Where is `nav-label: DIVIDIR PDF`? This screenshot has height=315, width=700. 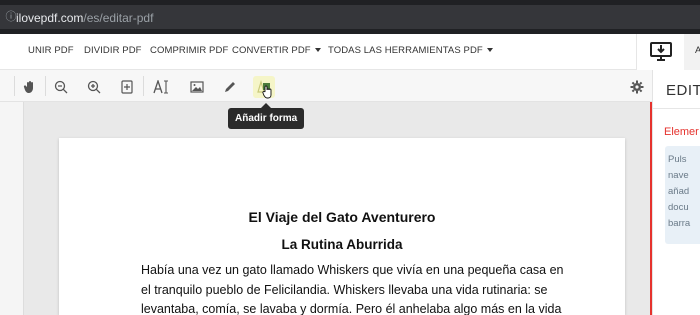
nav-label: DIVIDIR PDF is located at coordinates (113, 50).